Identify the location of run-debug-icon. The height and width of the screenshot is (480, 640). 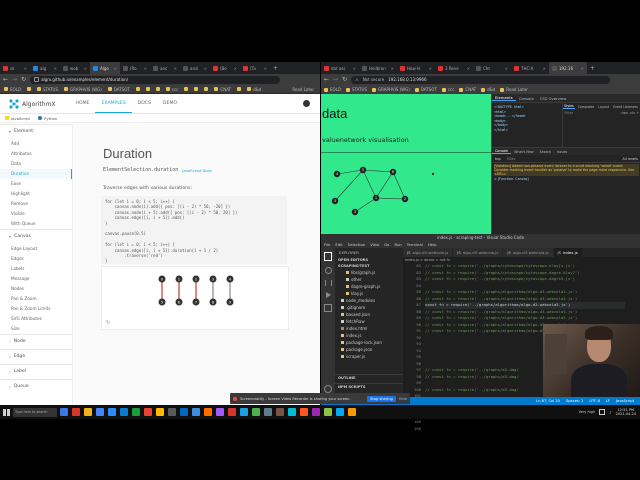
(328, 295).